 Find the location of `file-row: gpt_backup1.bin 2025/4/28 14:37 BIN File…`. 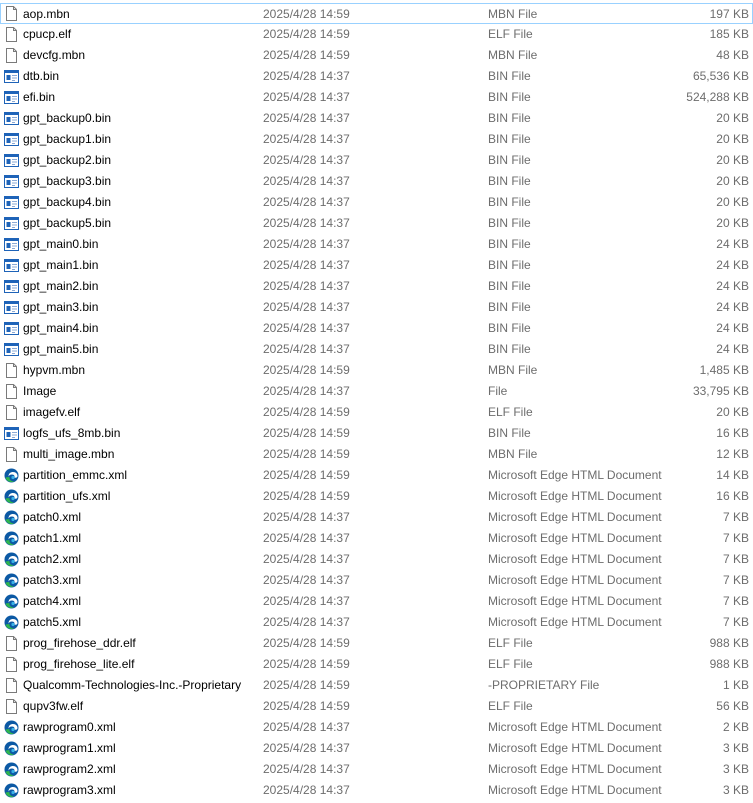

file-row: gpt_backup1.bin 2025/4/28 14:37 BIN File… is located at coordinates (376, 139).